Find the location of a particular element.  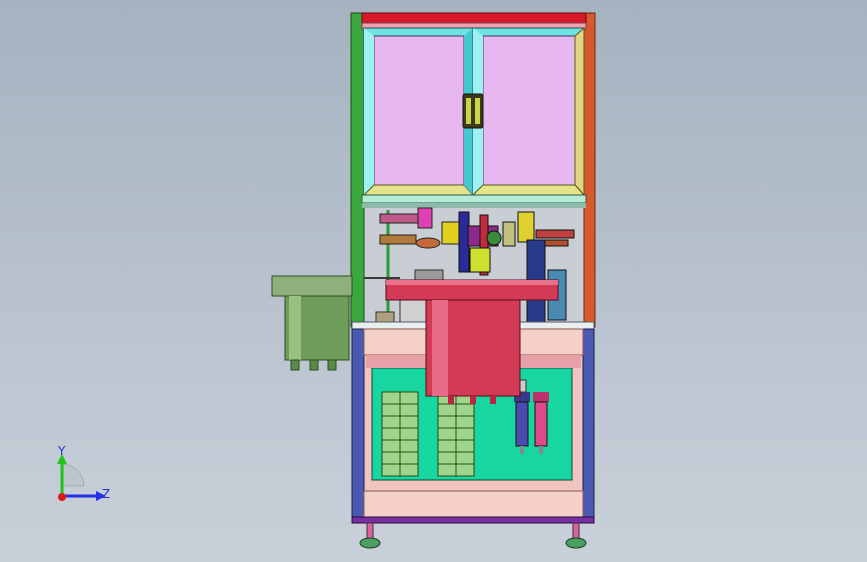

leveling-feet is located at coordinates (473, 535).